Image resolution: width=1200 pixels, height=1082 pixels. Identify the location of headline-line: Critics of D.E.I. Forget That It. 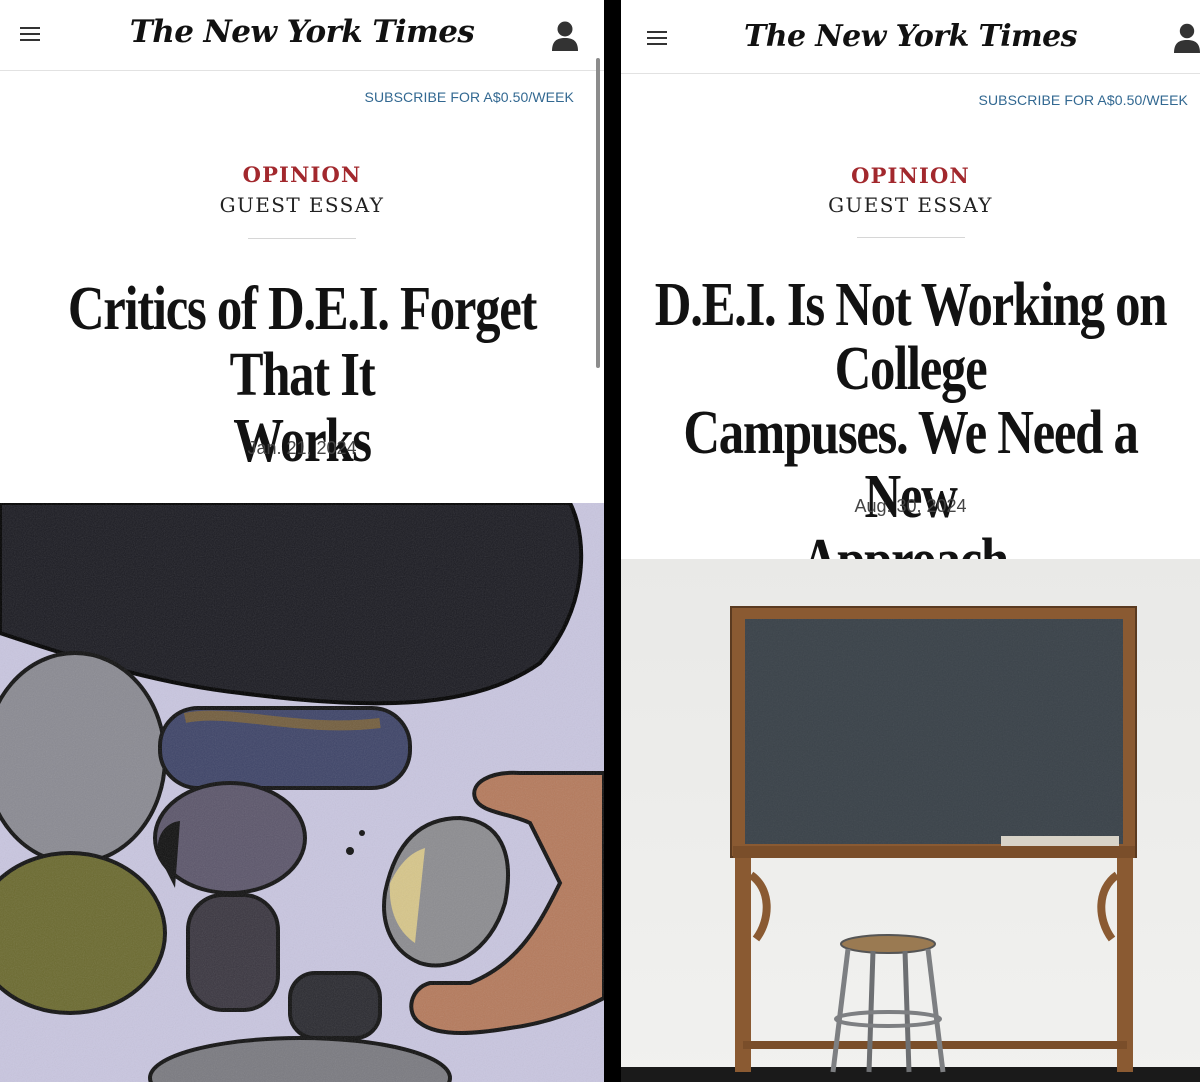
(302, 342).